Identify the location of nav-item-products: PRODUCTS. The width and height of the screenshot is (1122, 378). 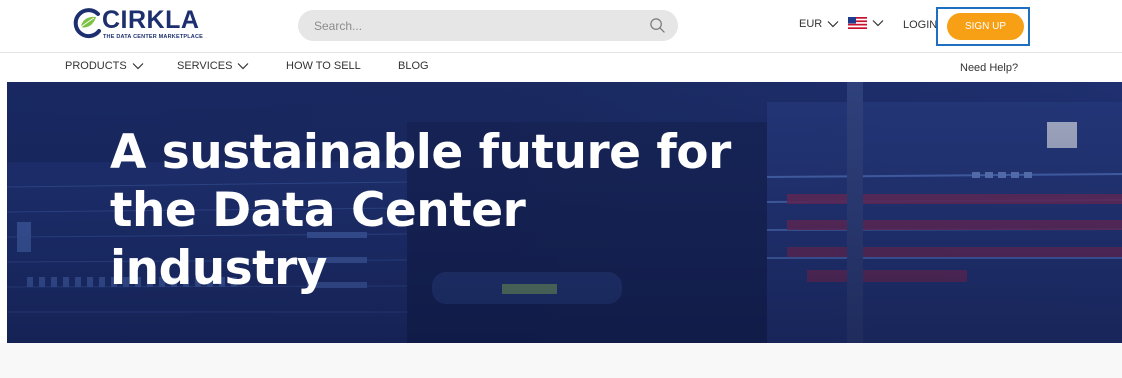
(104, 66).